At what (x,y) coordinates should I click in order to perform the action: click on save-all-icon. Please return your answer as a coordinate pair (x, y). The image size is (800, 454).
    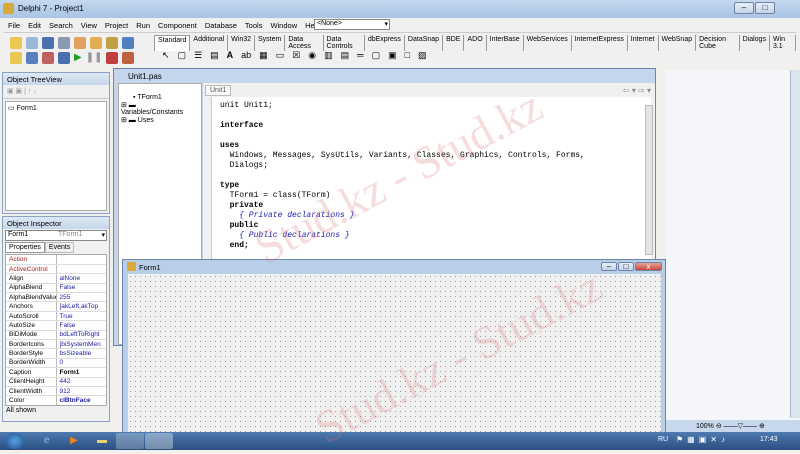
    Looking at the image, I should click on (64, 43).